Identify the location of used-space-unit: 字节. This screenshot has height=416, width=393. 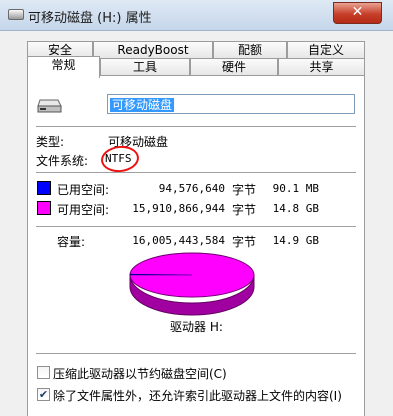
(244, 190).